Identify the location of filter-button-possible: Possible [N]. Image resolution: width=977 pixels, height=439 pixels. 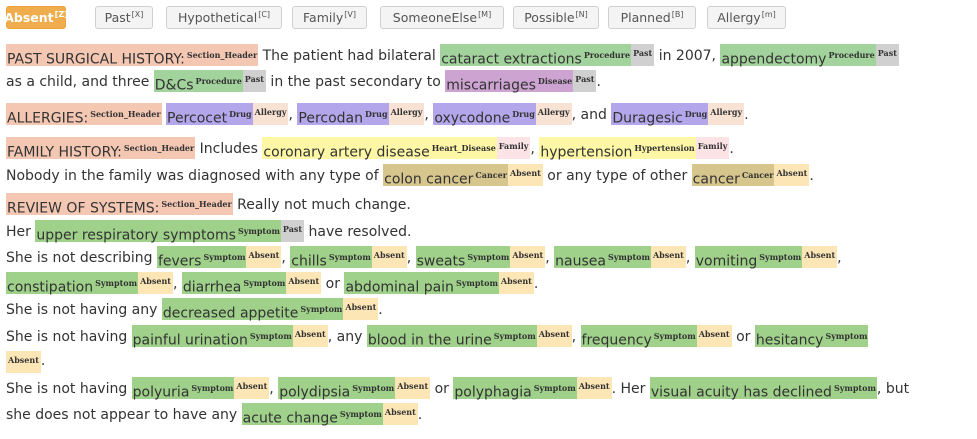
(556, 17).